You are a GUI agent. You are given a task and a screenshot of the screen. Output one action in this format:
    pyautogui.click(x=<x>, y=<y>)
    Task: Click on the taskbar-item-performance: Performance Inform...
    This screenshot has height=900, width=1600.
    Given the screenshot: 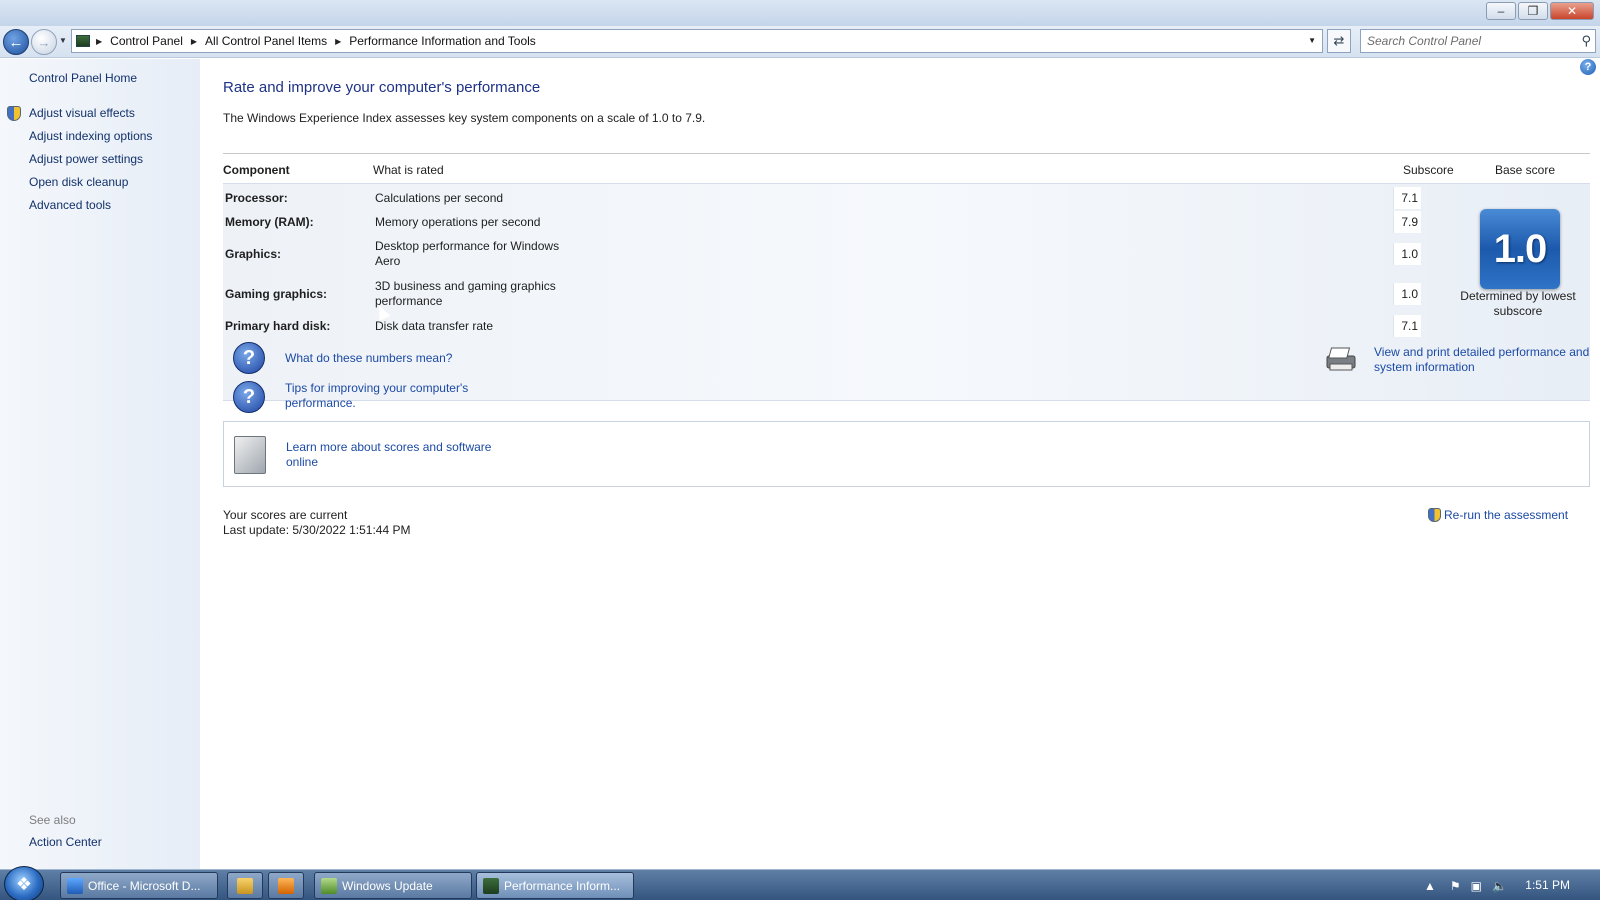 What is the action you would take?
    pyautogui.click(x=555, y=885)
    